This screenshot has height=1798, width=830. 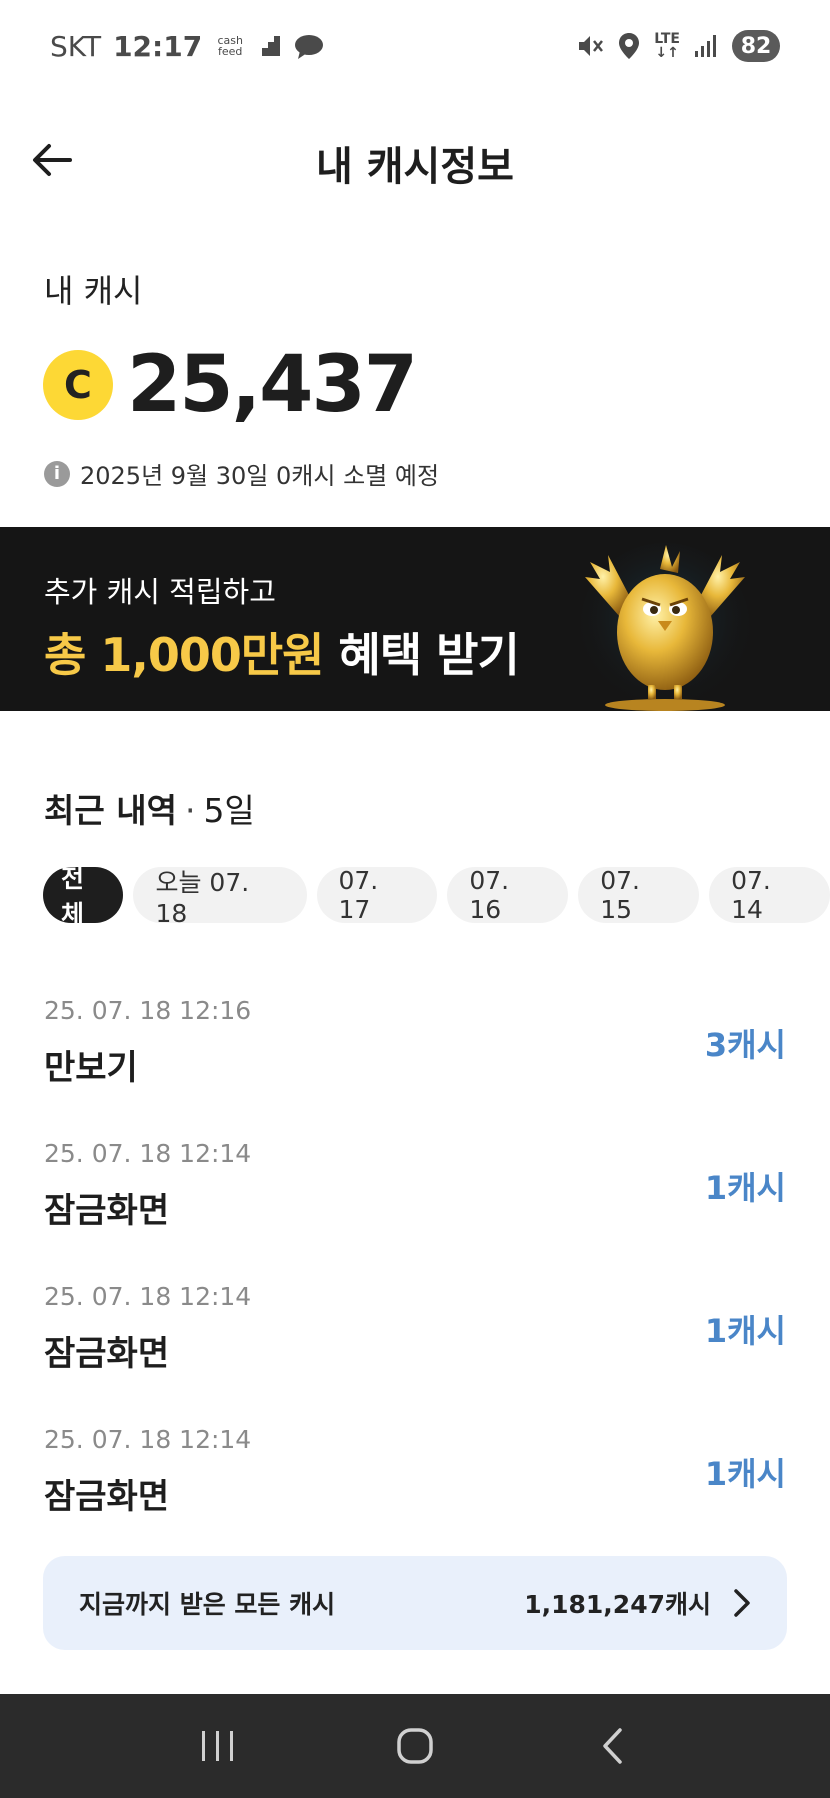 I want to click on recent-period: 5일, so click(x=229, y=810).